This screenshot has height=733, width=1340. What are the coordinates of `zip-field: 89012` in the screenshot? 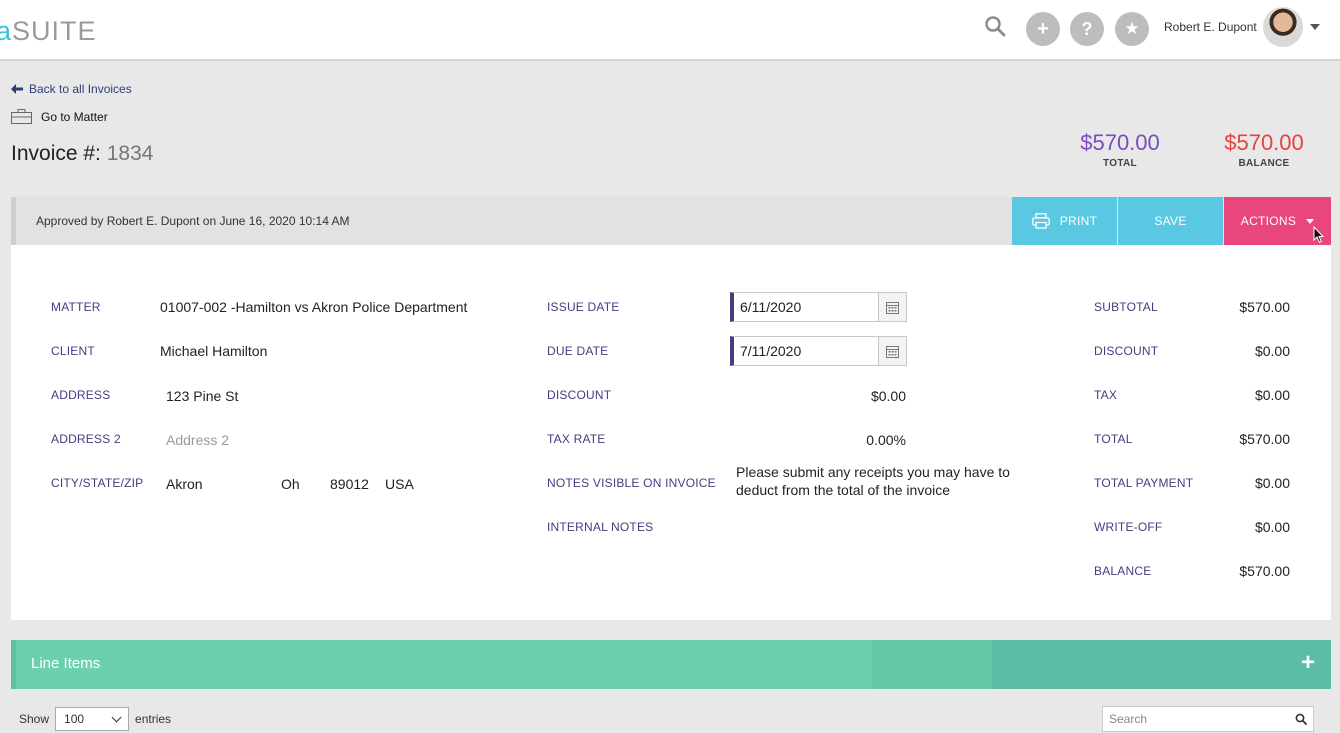 It's located at (349, 484).